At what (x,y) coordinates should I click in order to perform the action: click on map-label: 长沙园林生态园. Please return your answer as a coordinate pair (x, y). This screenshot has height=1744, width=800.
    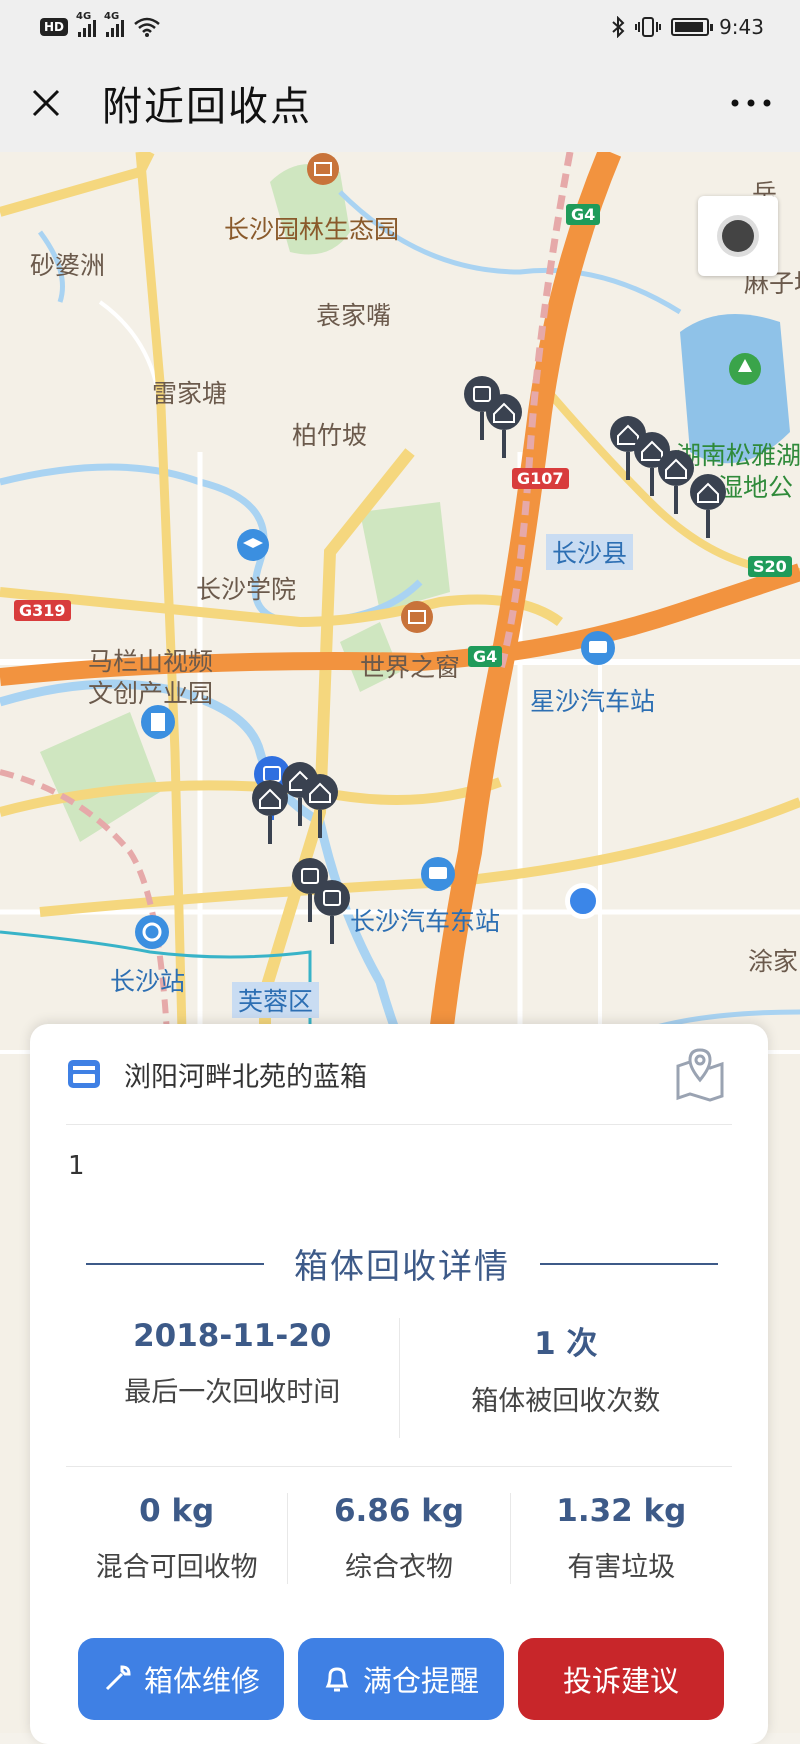
    Looking at the image, I should click on (312, 229).